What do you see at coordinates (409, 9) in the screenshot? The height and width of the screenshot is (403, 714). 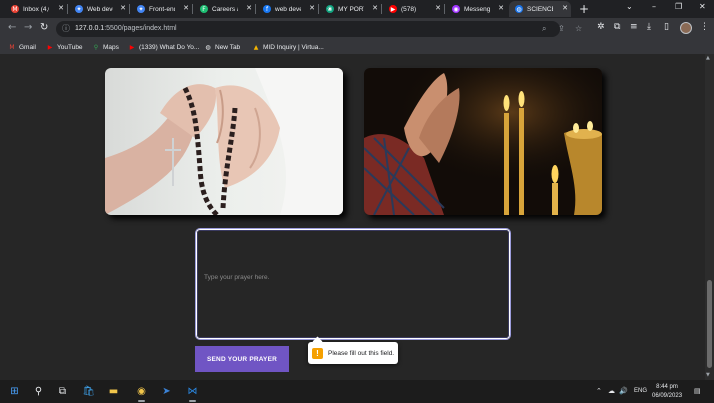 I see `tab-title: (578)` at bounding box center [409, 9].